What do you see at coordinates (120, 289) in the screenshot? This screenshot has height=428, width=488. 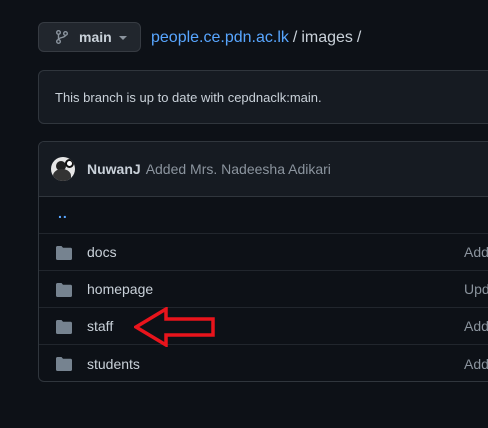 I see `file-name-link: homepage` at bounding box center [120, 289].